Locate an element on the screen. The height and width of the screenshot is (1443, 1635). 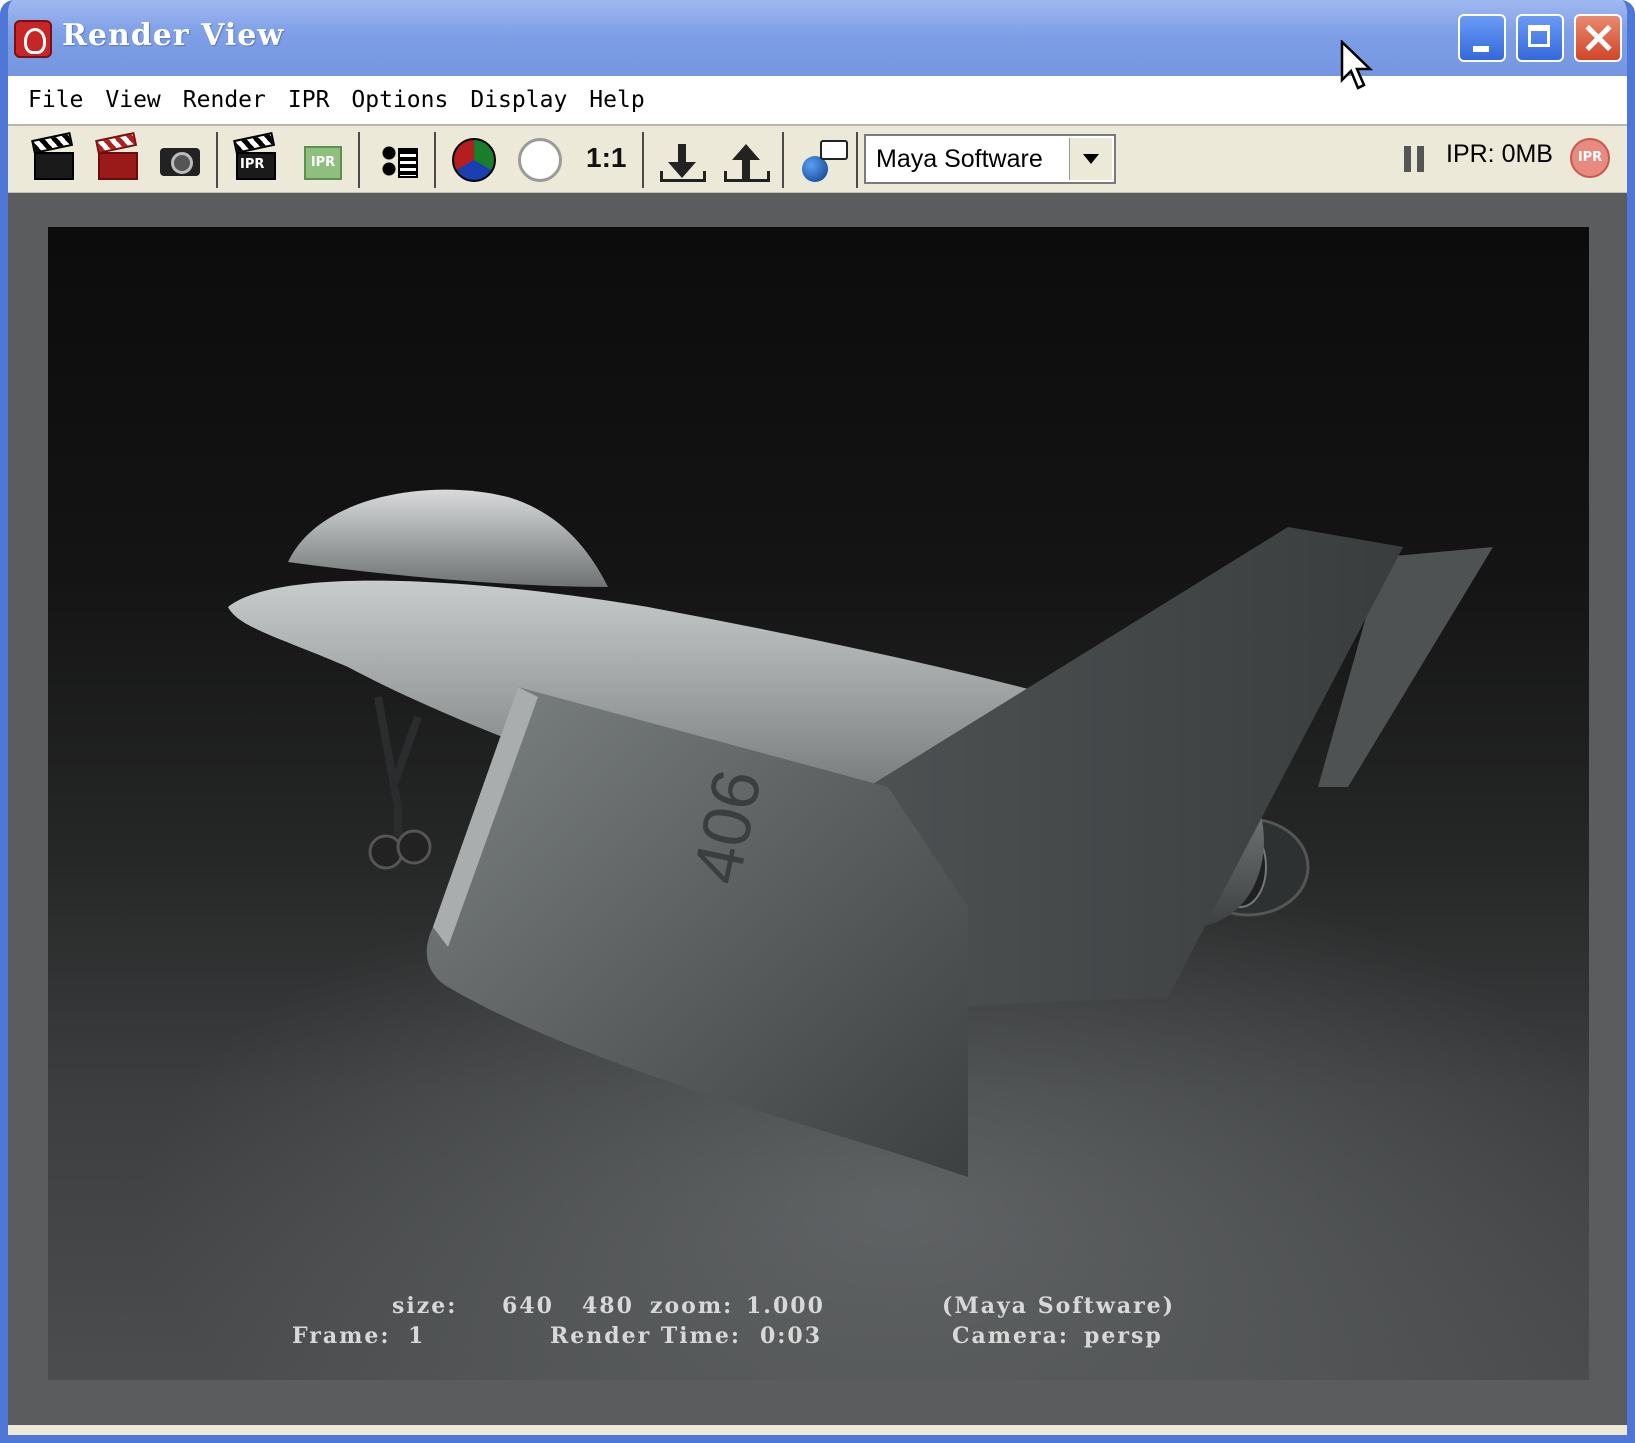
window-title: Render View is located at coordinates (173, 35).